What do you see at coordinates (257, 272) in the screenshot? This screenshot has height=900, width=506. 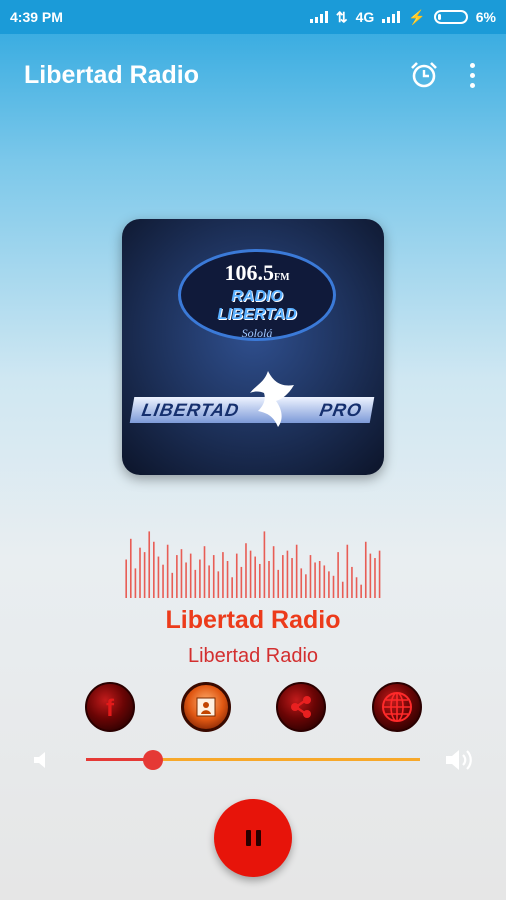 I see `logo-frequency: 106.5FM` at bounding box center [257, 272].